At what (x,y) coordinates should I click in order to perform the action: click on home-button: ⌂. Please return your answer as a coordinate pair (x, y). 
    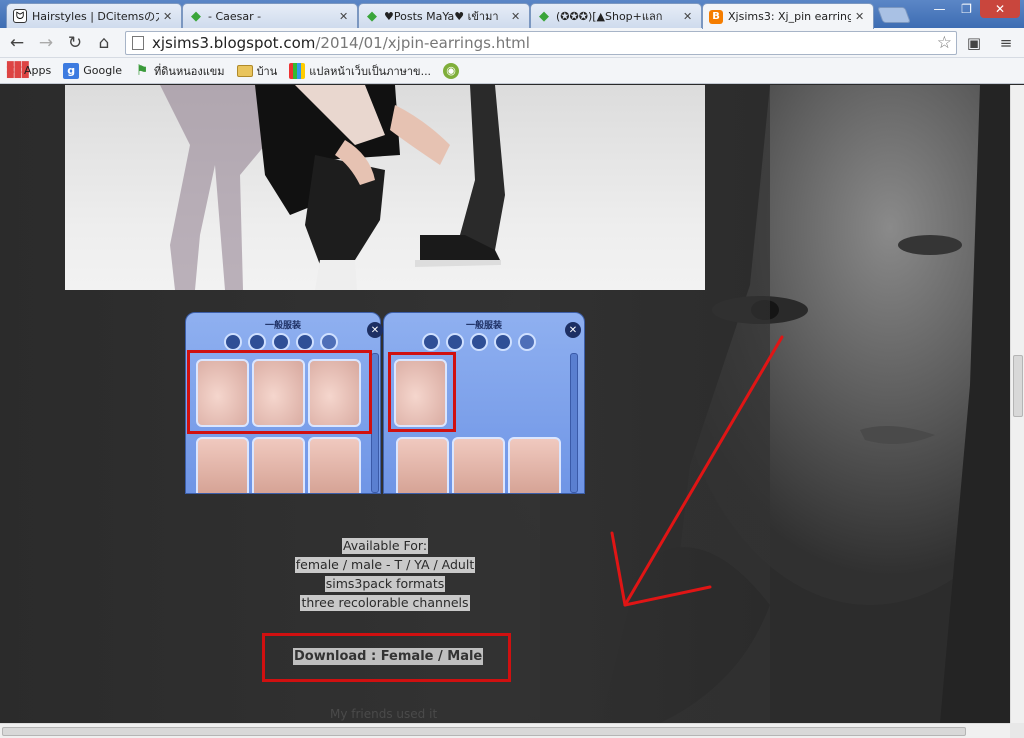
    Looking at the image, I should click on (104, 43).